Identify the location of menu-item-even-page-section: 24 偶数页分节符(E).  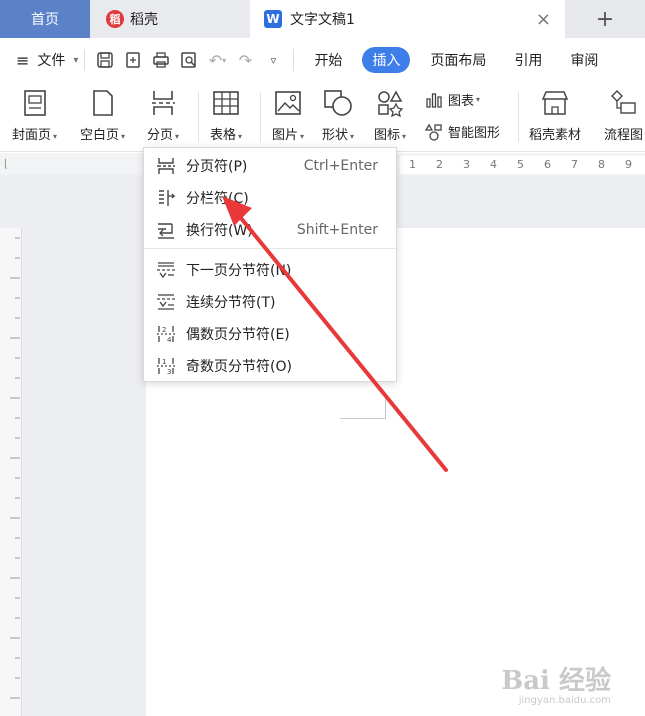
(270, 334).